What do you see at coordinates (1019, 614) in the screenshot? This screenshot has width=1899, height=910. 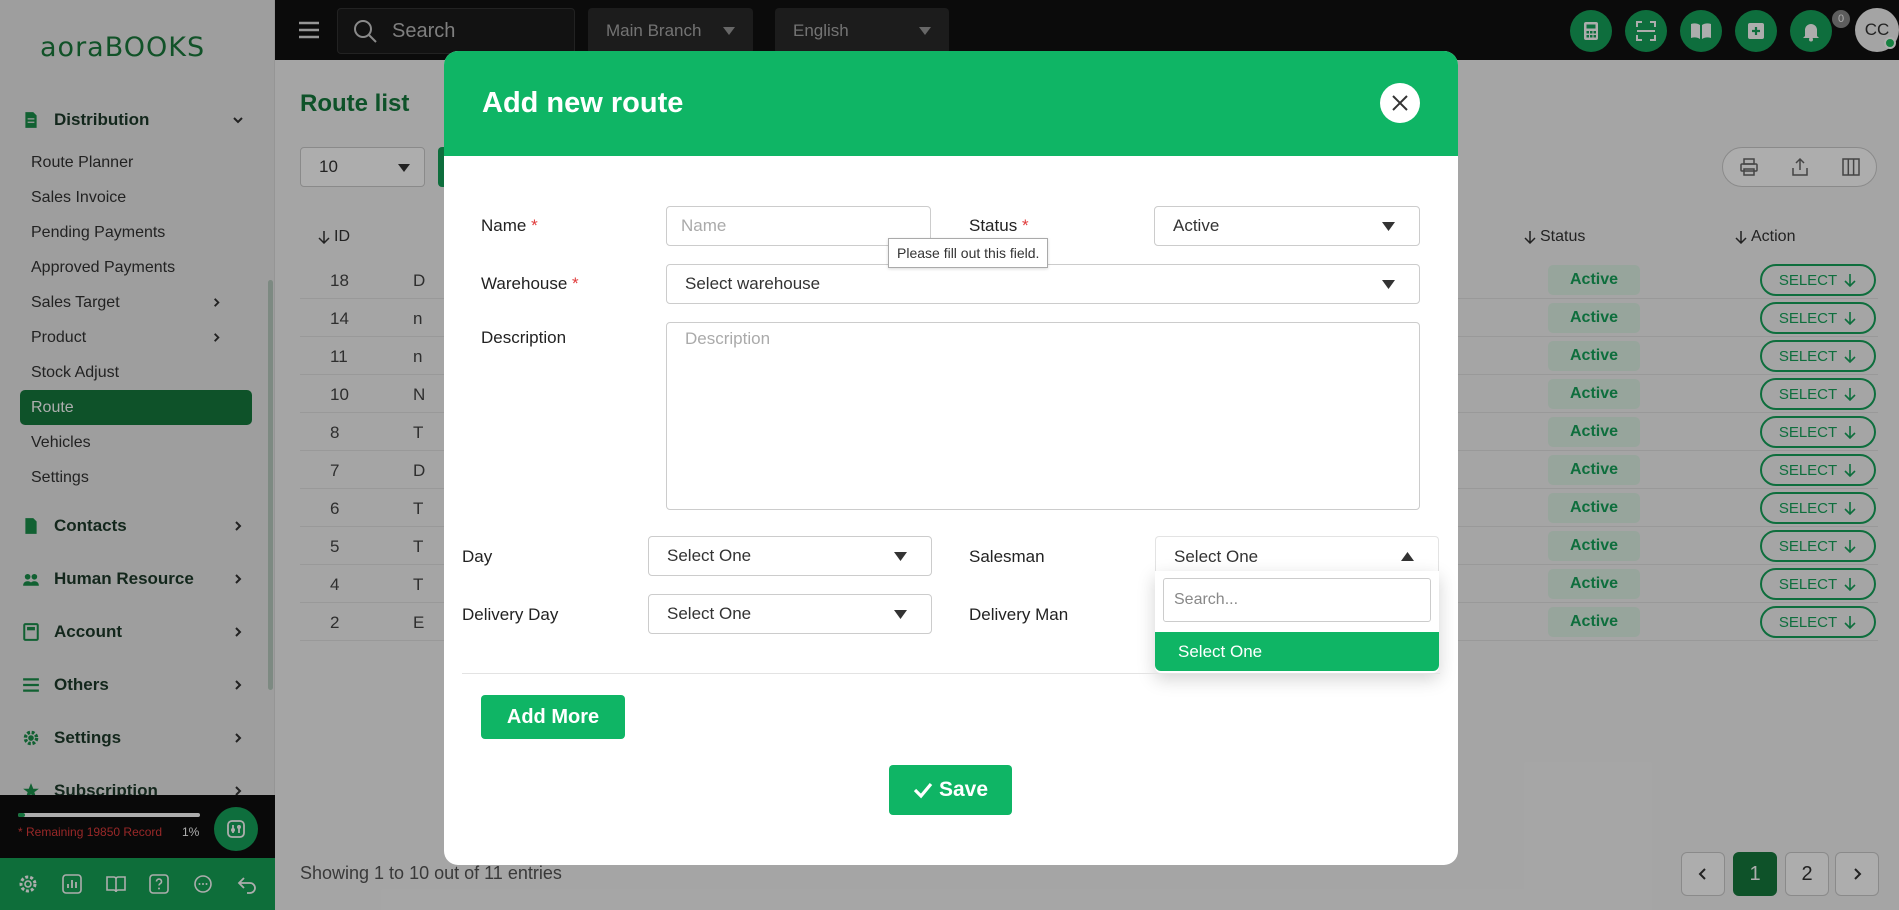 I see `delivery-man-label: Delivery Man` at bounding box center [1019, 614].